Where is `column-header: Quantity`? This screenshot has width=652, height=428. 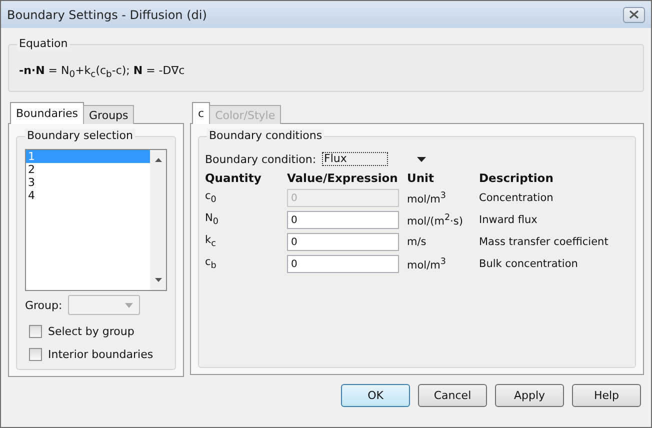
column-header: Quantity is located at coordinates (233, 178).